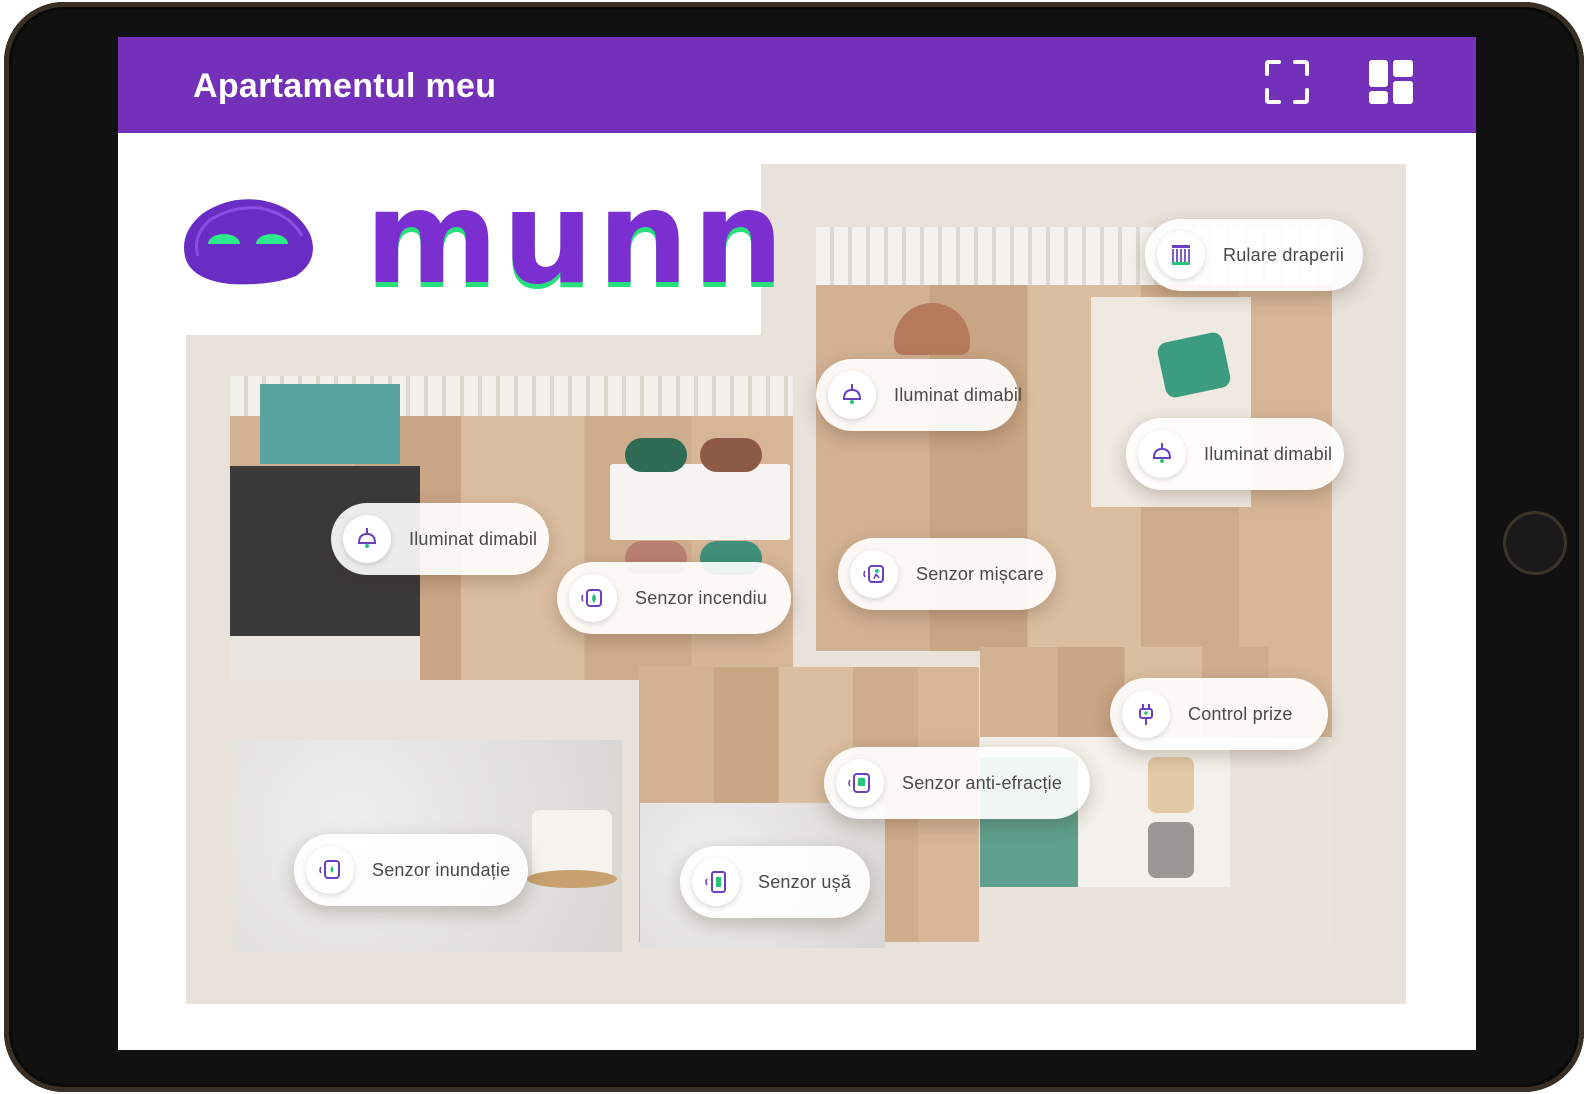 The height and width of the screenshot is (1094, 1590). What do you see at coordinates (593, 598) in the screenshot?
I see `fire-sensor-icon` at bounding box center [593, 598].